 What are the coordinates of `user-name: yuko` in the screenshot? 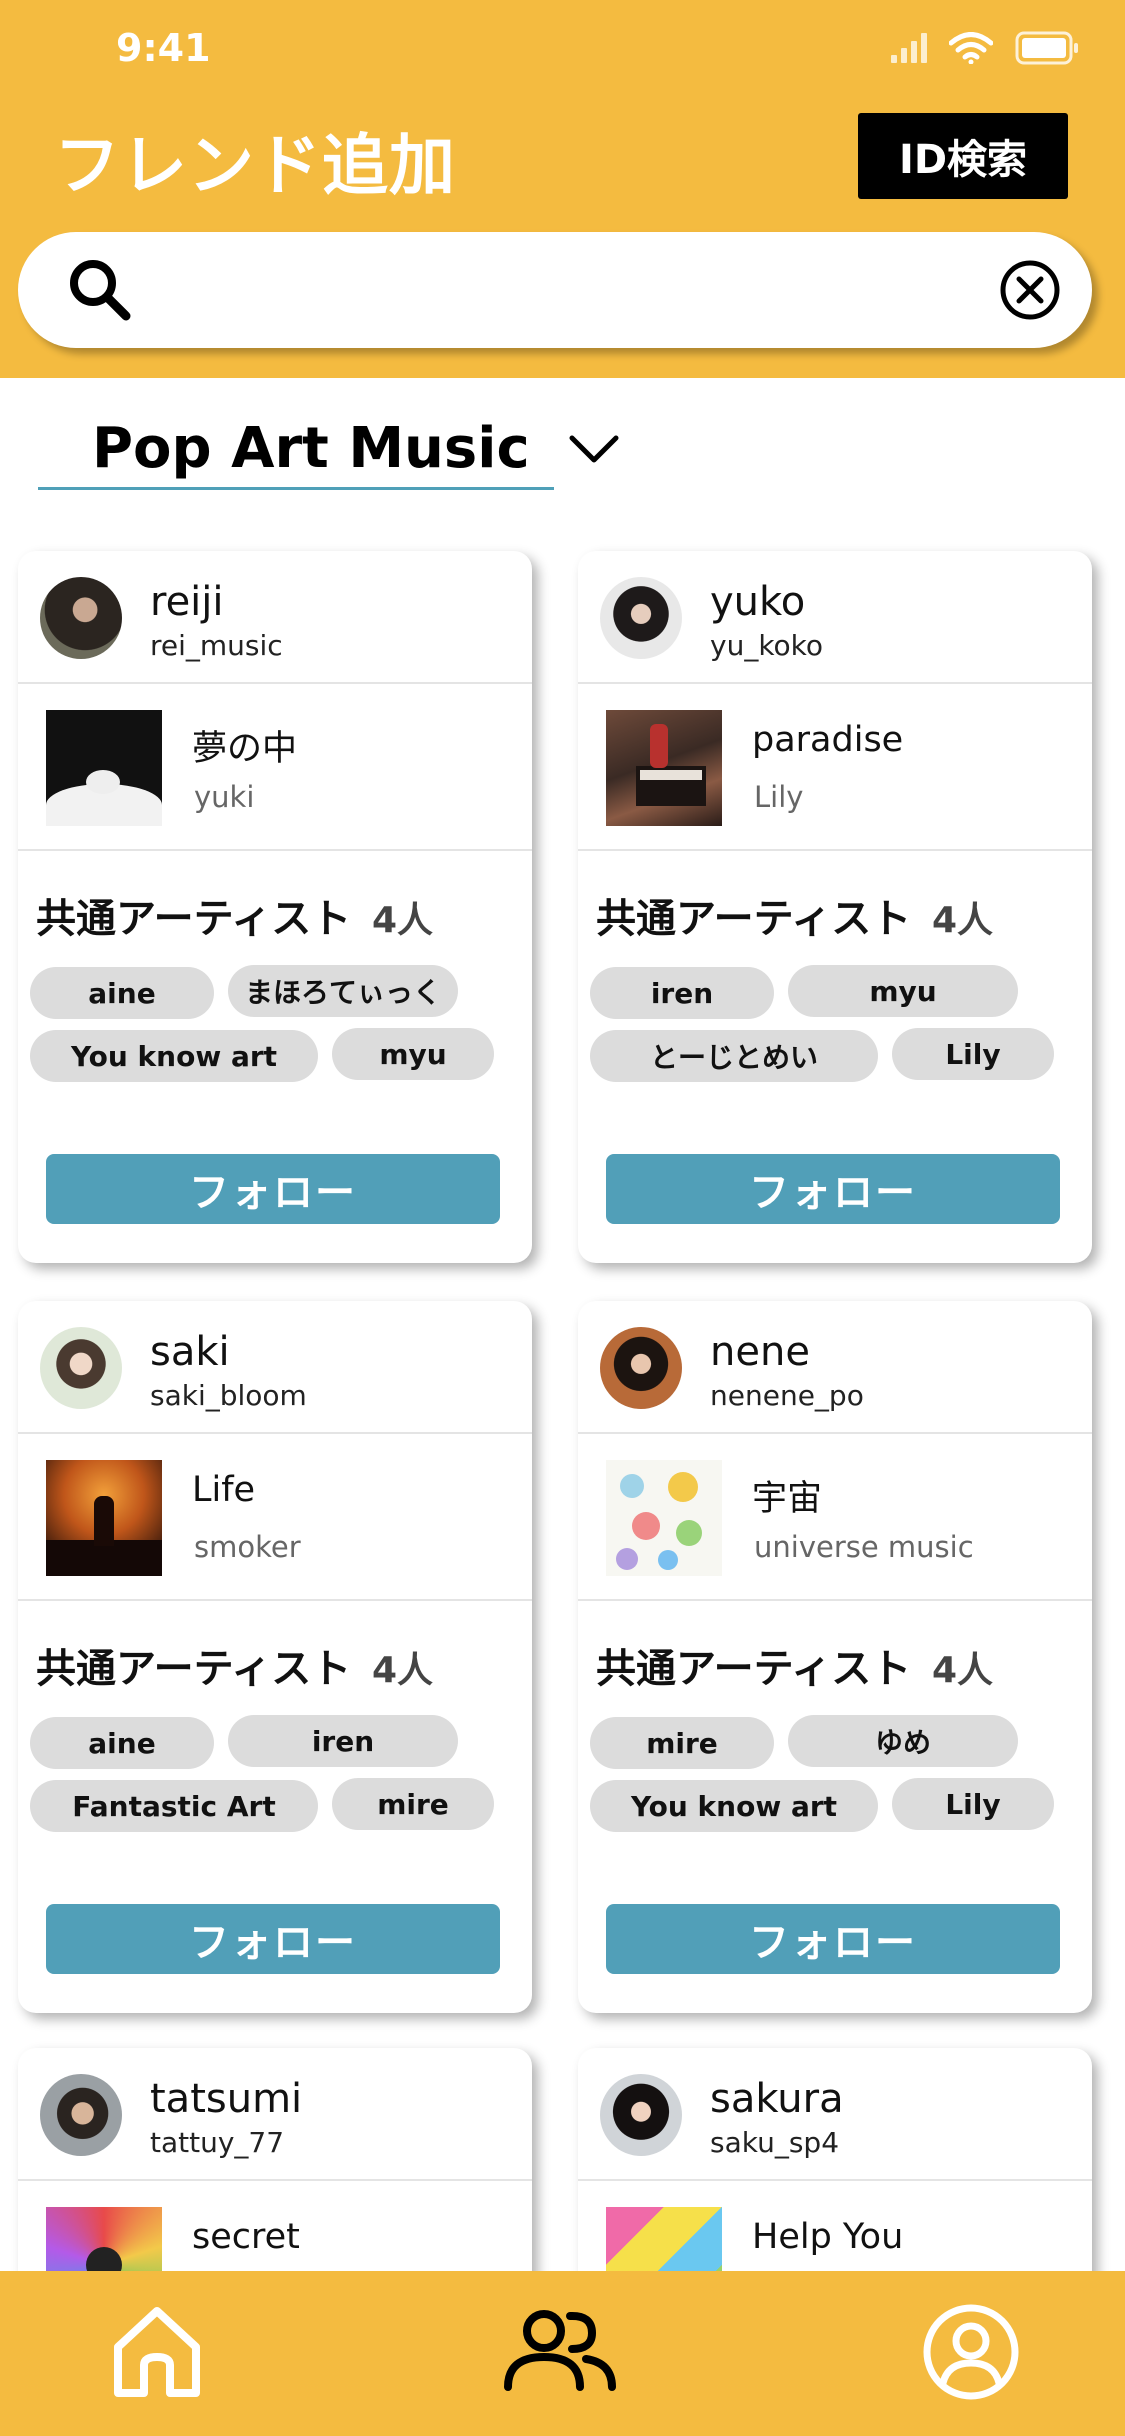 It's located at (758, 602).